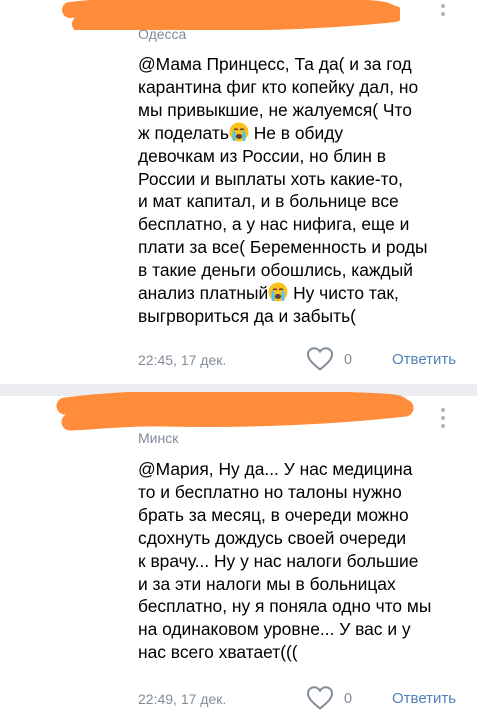 Image resolution: width=477 pixels, height=713 pixels. Describe the element at coordinates (162, 34) in the screenshot. I see `comment-author-city: Одесса` at that location.